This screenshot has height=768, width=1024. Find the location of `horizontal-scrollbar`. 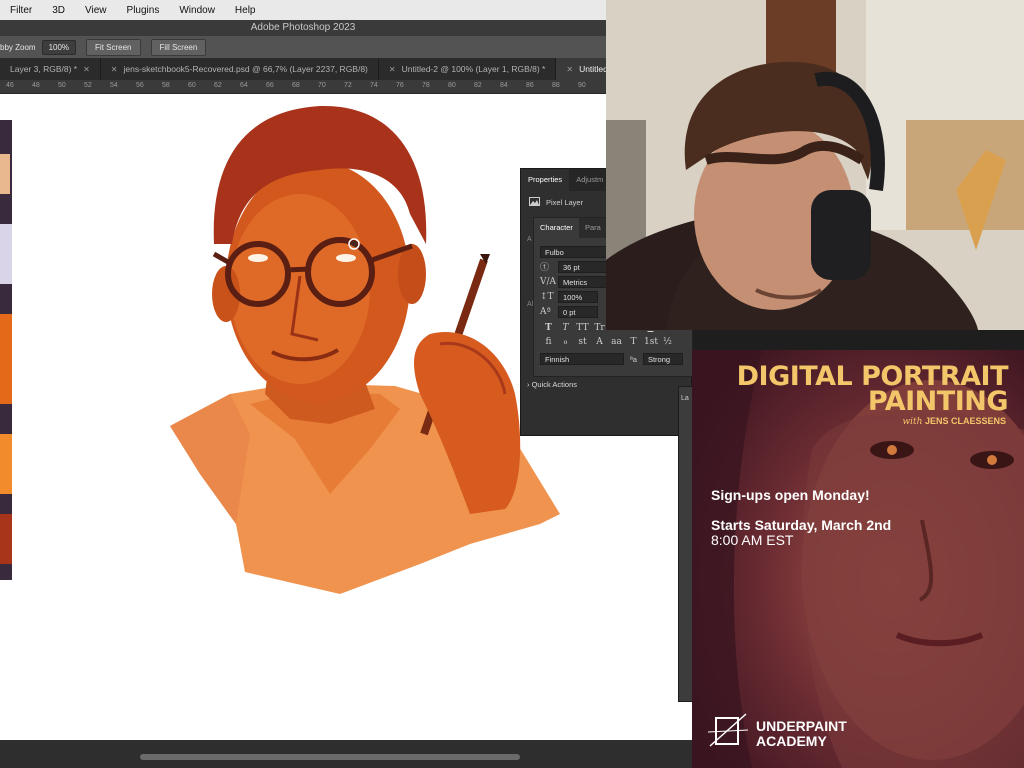

horizontal-scrollbar is located at coordinates (346, 754).